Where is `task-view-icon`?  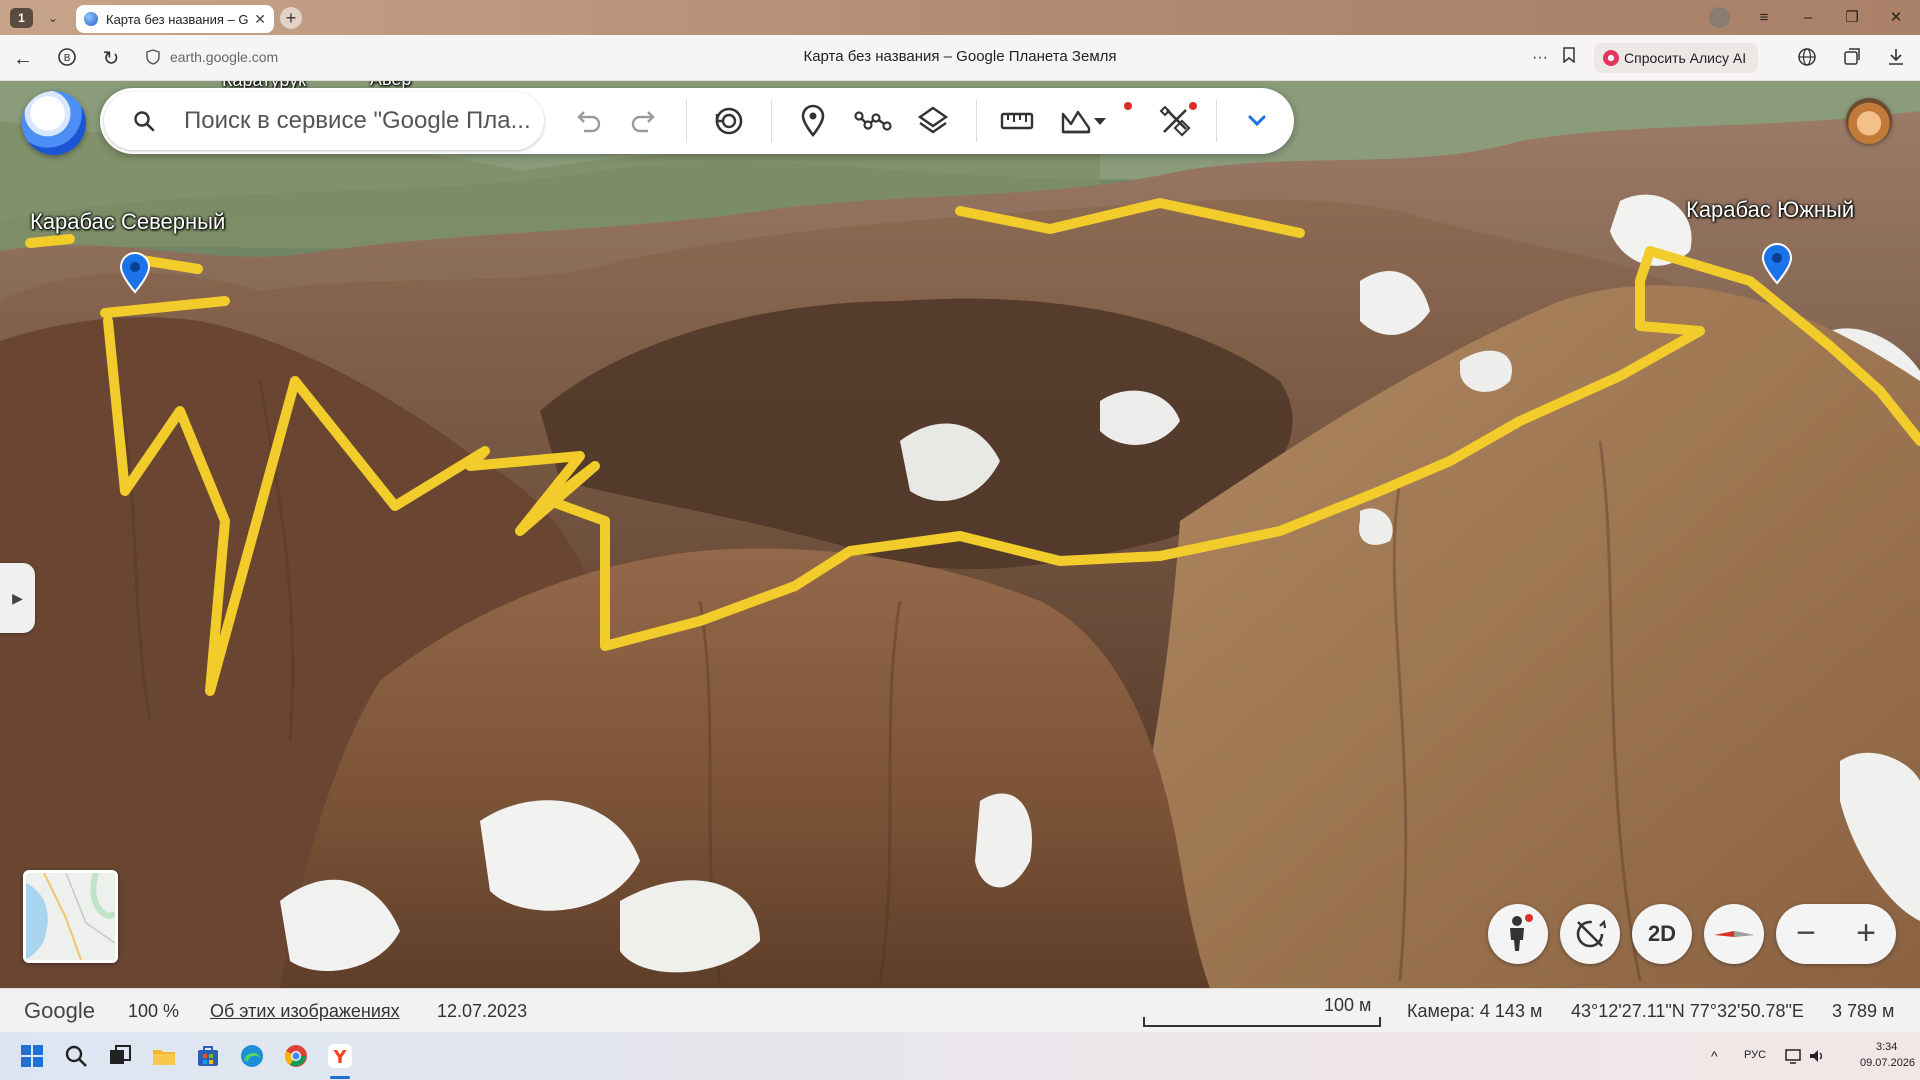
task-view-icon is located at coordinates (120, 1056).